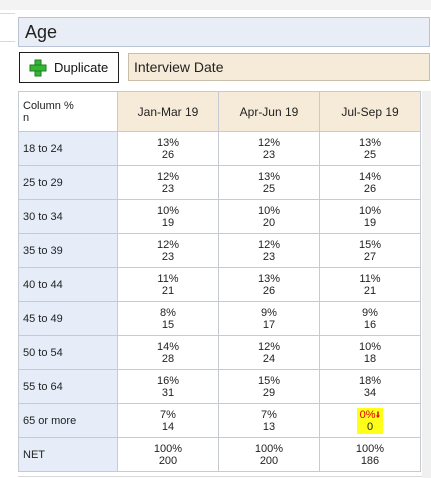 The width and height of the screenshot is (431, 478). What do you see at coordinates (68, 284) in the screenshot?
I see `row-header: 40 to 44` at bounding box center [68, 284].